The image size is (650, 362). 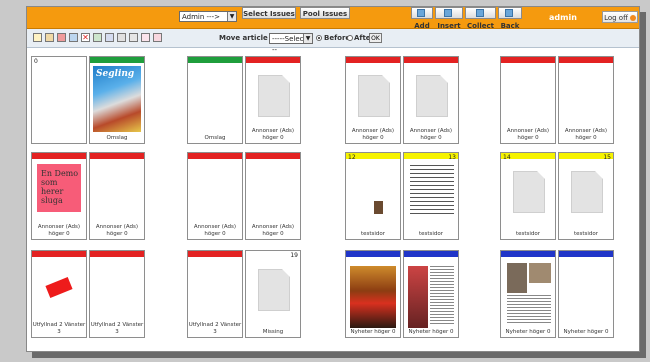 I want to click on page-thumbnail: 19 Missing, so click(x=273, y=294).